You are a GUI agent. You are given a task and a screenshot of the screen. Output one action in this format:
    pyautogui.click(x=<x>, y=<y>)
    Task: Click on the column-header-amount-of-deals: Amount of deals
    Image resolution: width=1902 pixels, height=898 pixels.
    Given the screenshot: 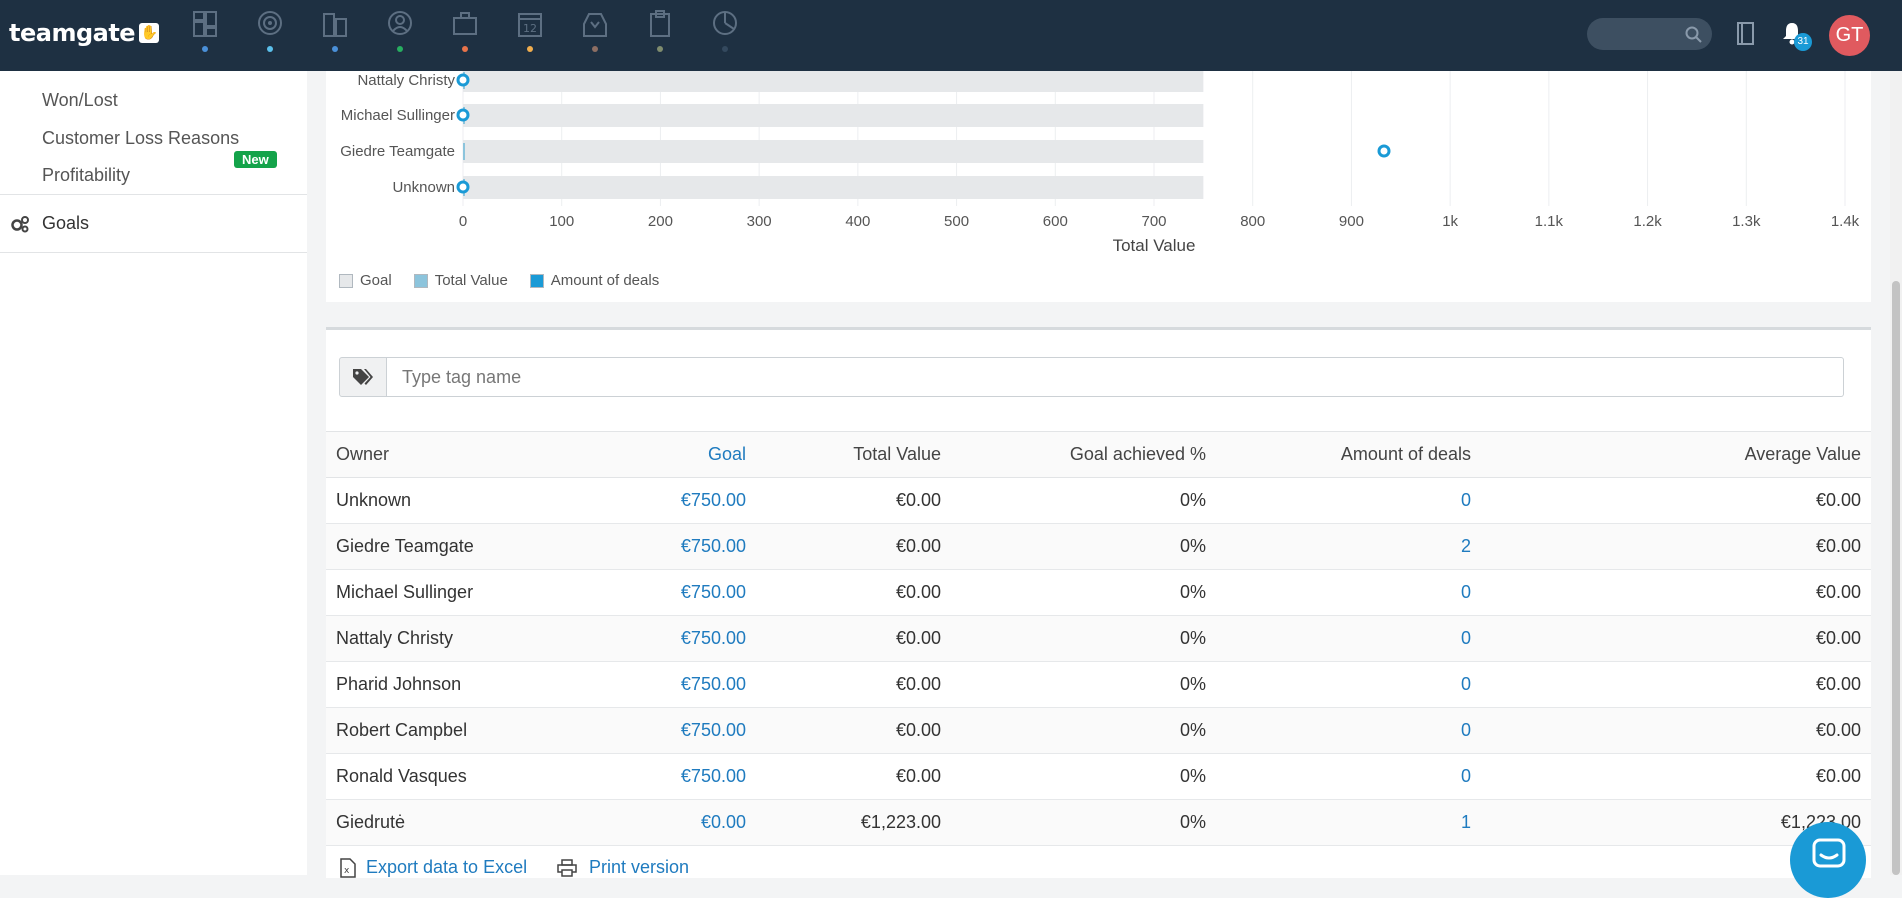 What is the action you would take?
    pyautogui.click(x=1348, y=454)
    